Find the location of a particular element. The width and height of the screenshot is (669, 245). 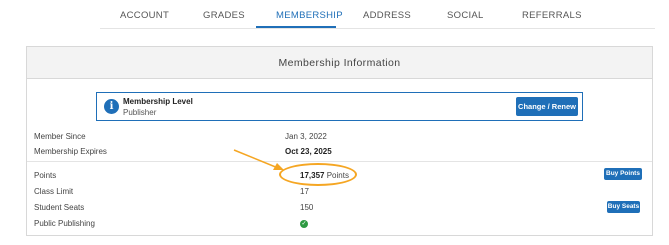

membership-expires-label: Membership Expires is located at coordinates (70, 151).